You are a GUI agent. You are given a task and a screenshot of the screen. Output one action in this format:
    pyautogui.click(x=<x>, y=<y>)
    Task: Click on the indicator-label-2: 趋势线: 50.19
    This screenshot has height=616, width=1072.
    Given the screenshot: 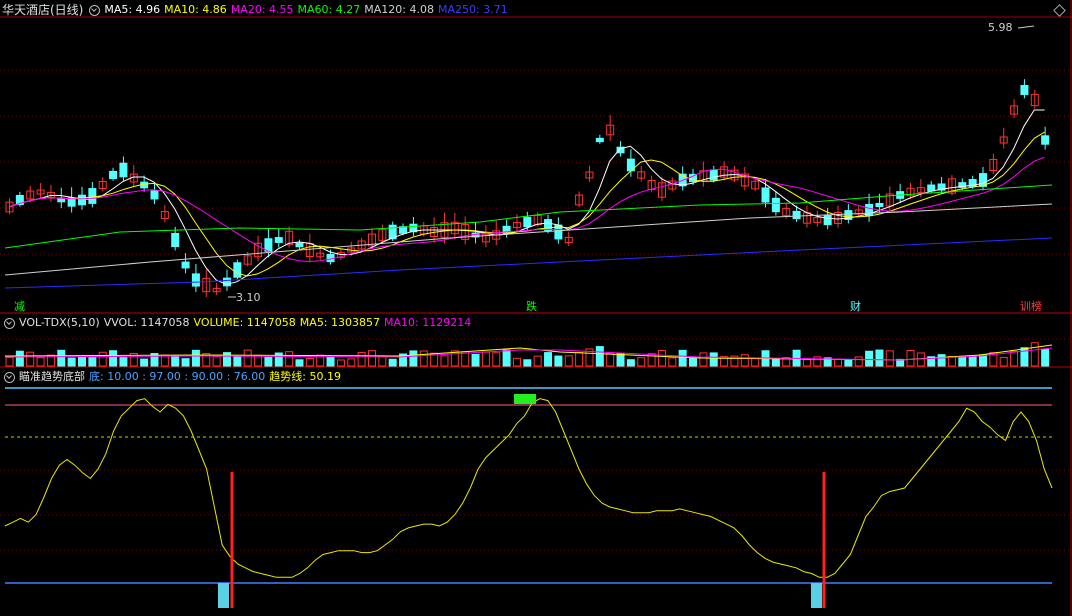 What is the action you would take?
    pyautogui.click(x=305, y=376)
    